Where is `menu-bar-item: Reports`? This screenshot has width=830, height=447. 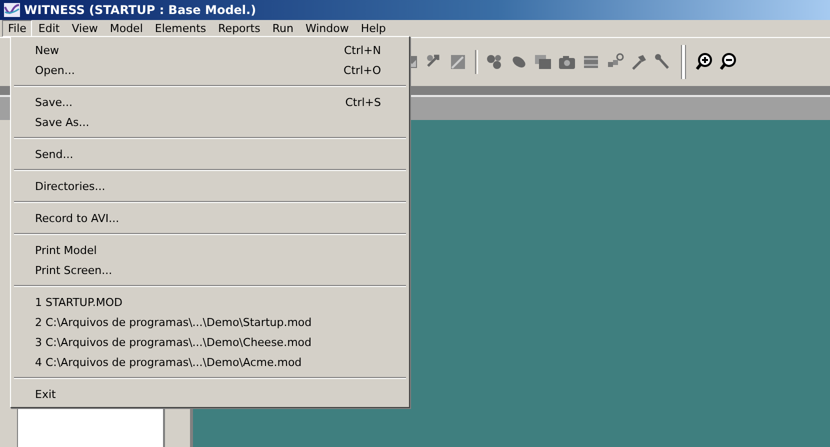 menu-bar-item: Reports is located at coordinates (239, 28).